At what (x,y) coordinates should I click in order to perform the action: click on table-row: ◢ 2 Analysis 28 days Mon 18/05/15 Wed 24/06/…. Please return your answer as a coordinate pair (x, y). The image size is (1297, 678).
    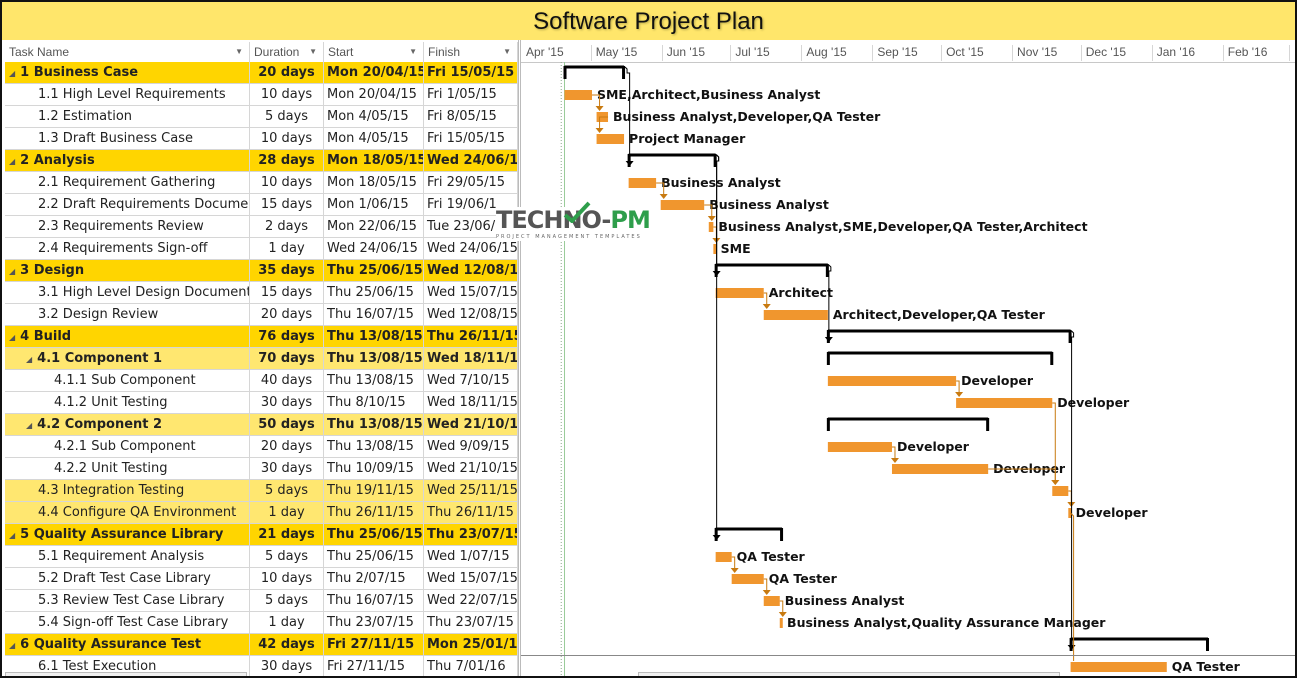
    Looking at the image, I should click on (261, 161).